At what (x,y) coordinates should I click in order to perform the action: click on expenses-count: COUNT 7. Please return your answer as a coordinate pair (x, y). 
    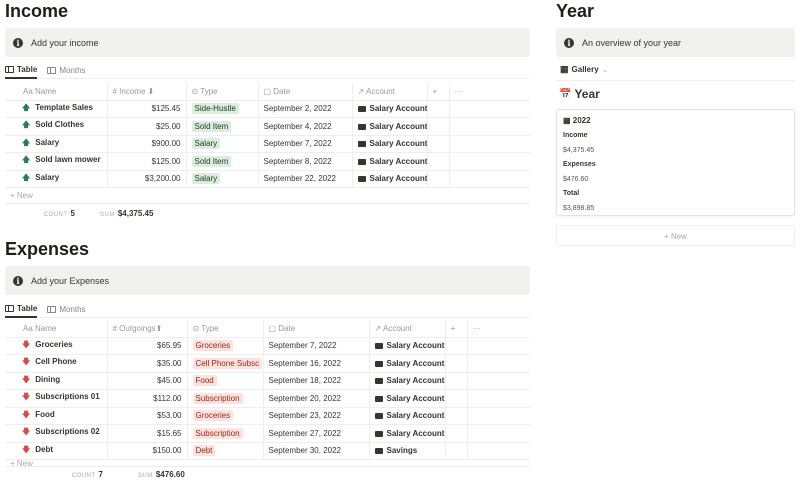
    Looking at the image, I should click on (54, 474).